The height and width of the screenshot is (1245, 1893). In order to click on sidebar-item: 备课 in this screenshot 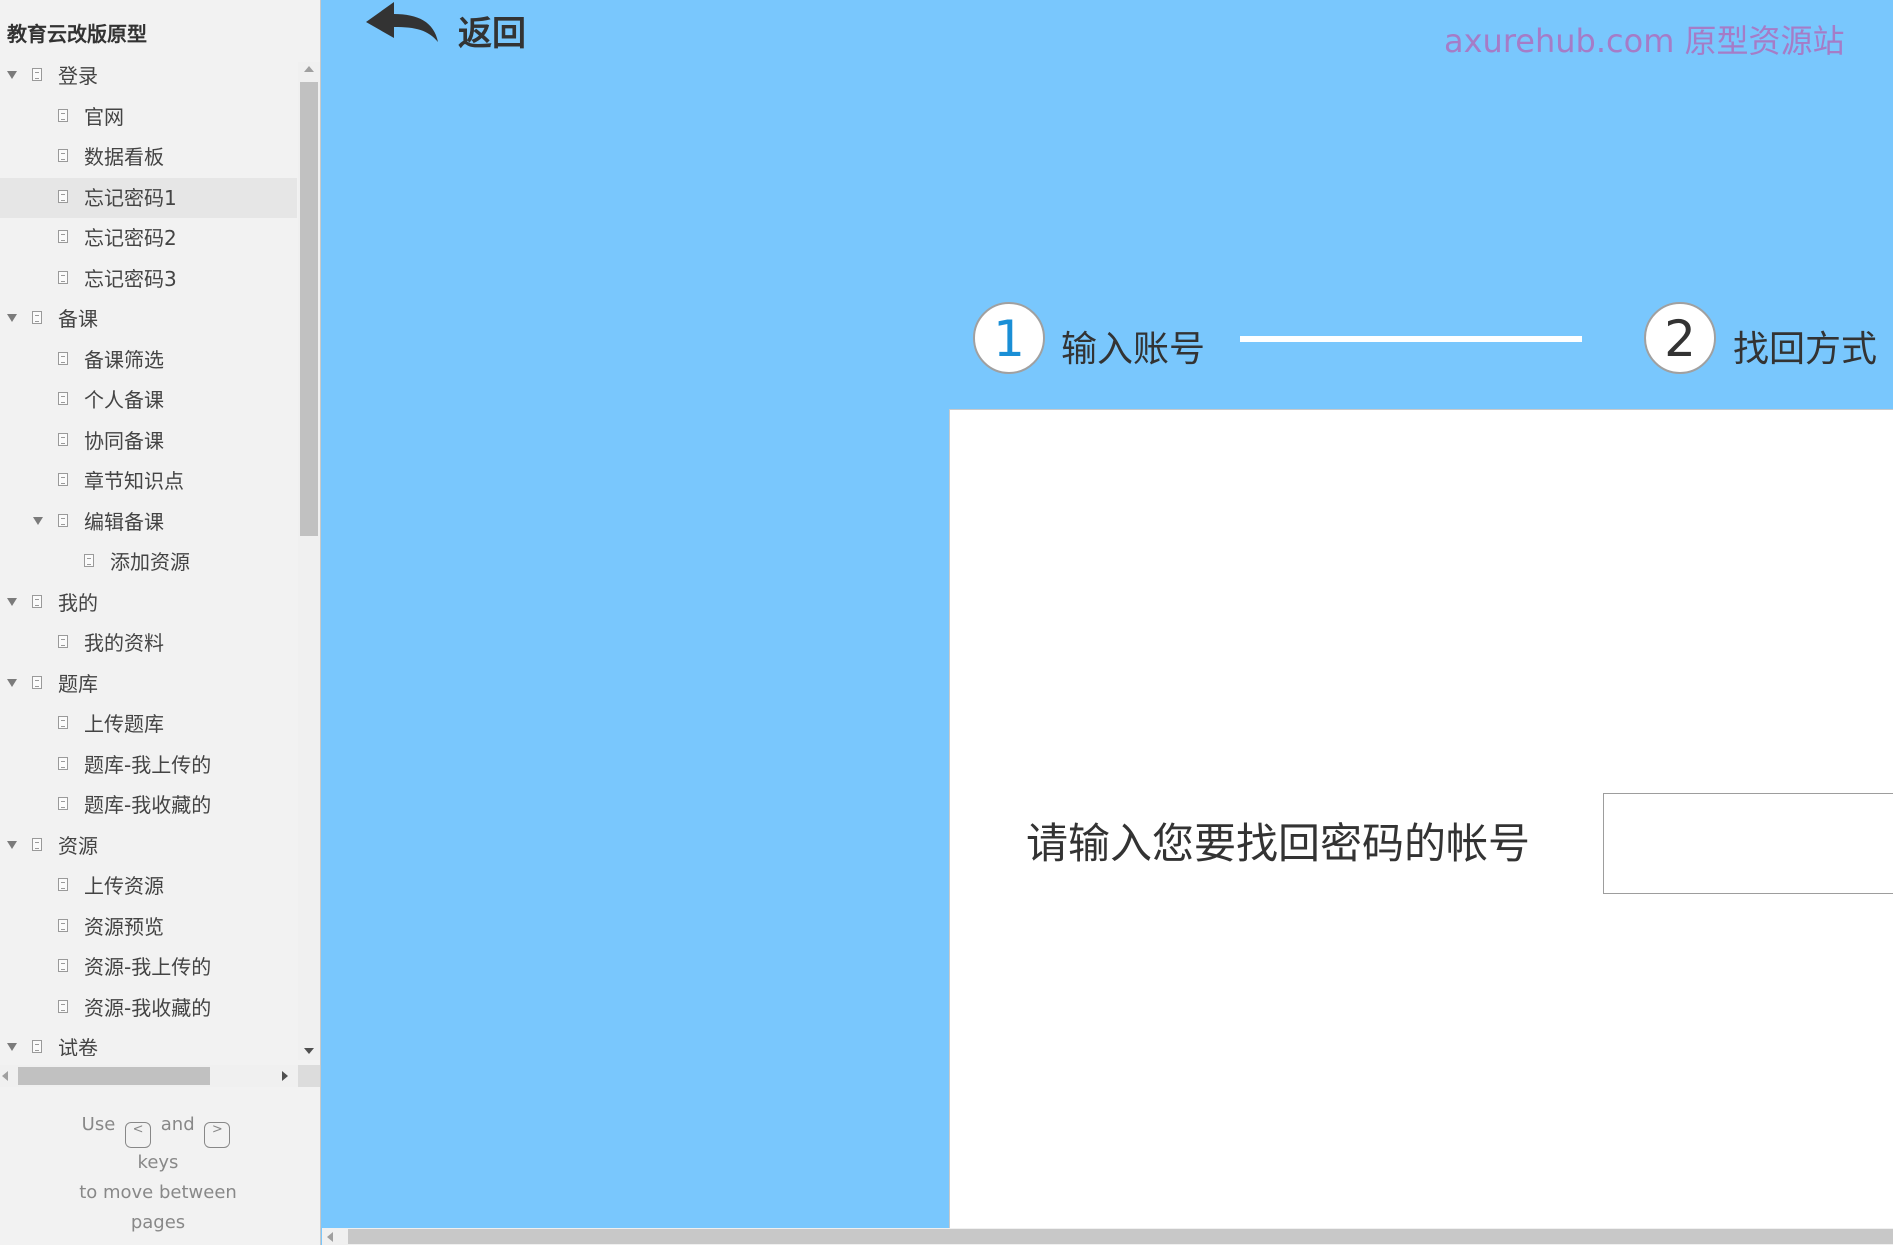, I will do `click(148, 319)`.